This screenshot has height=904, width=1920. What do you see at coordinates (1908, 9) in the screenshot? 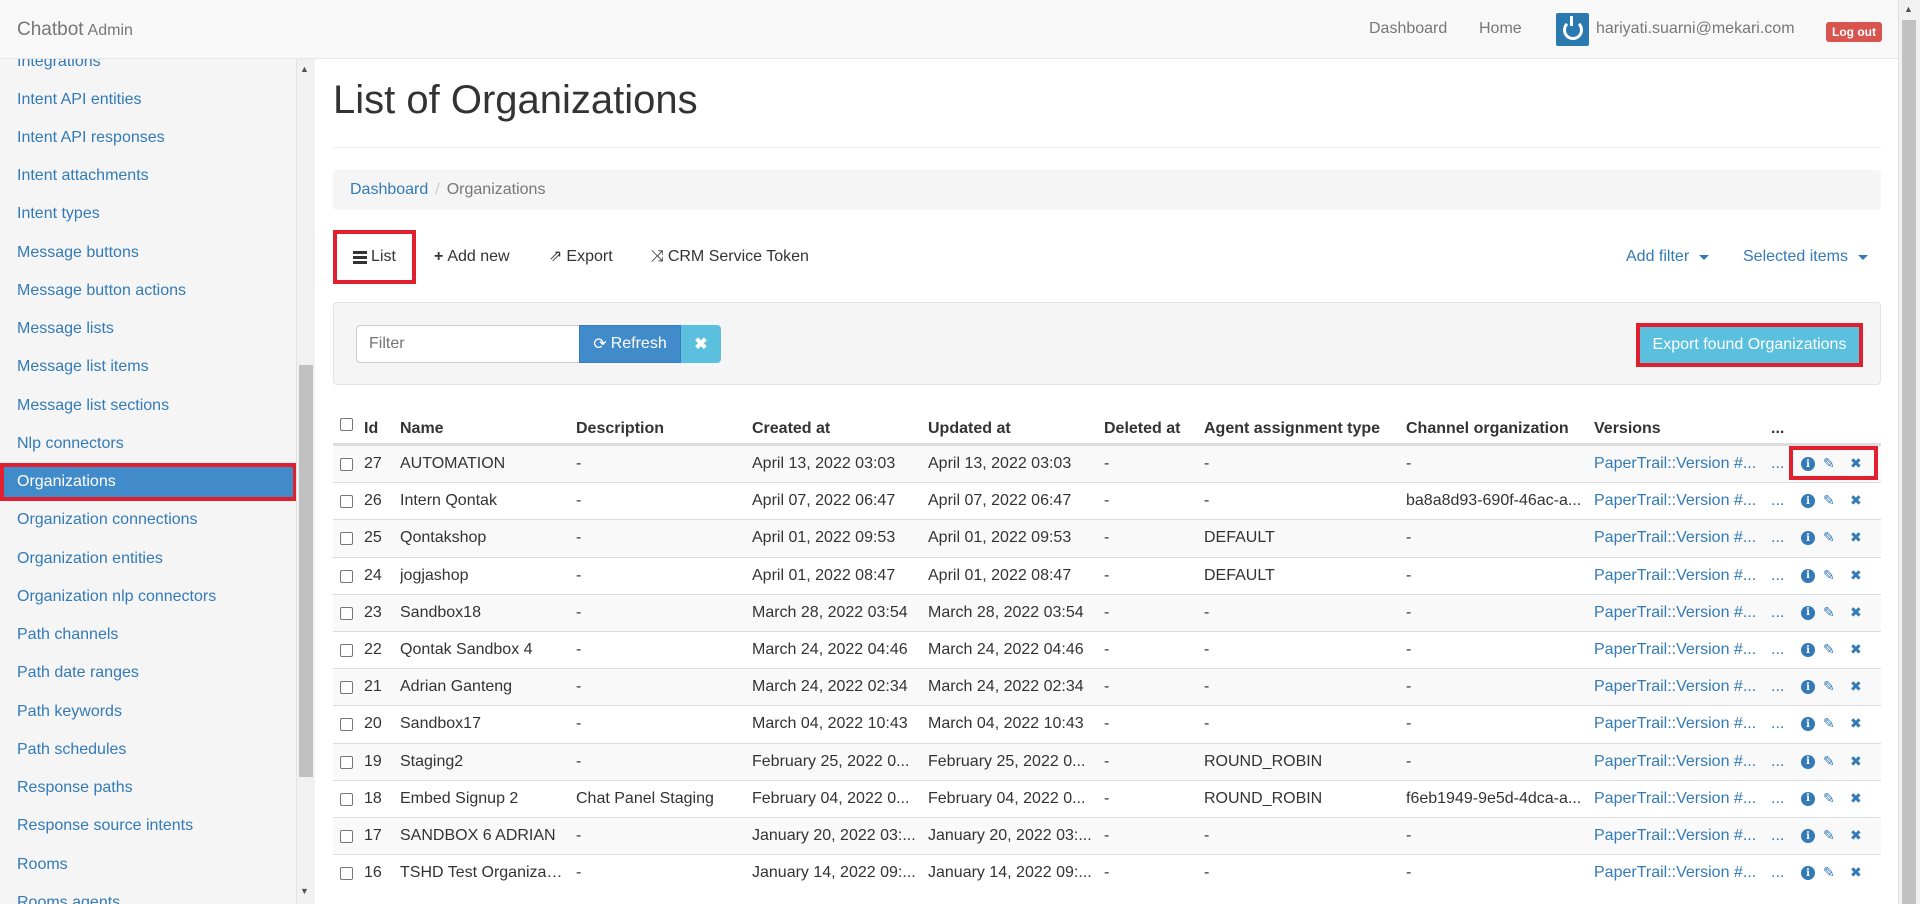
I see `page-scroll-up-icon: ▲` at bounding box center [1908, 9].